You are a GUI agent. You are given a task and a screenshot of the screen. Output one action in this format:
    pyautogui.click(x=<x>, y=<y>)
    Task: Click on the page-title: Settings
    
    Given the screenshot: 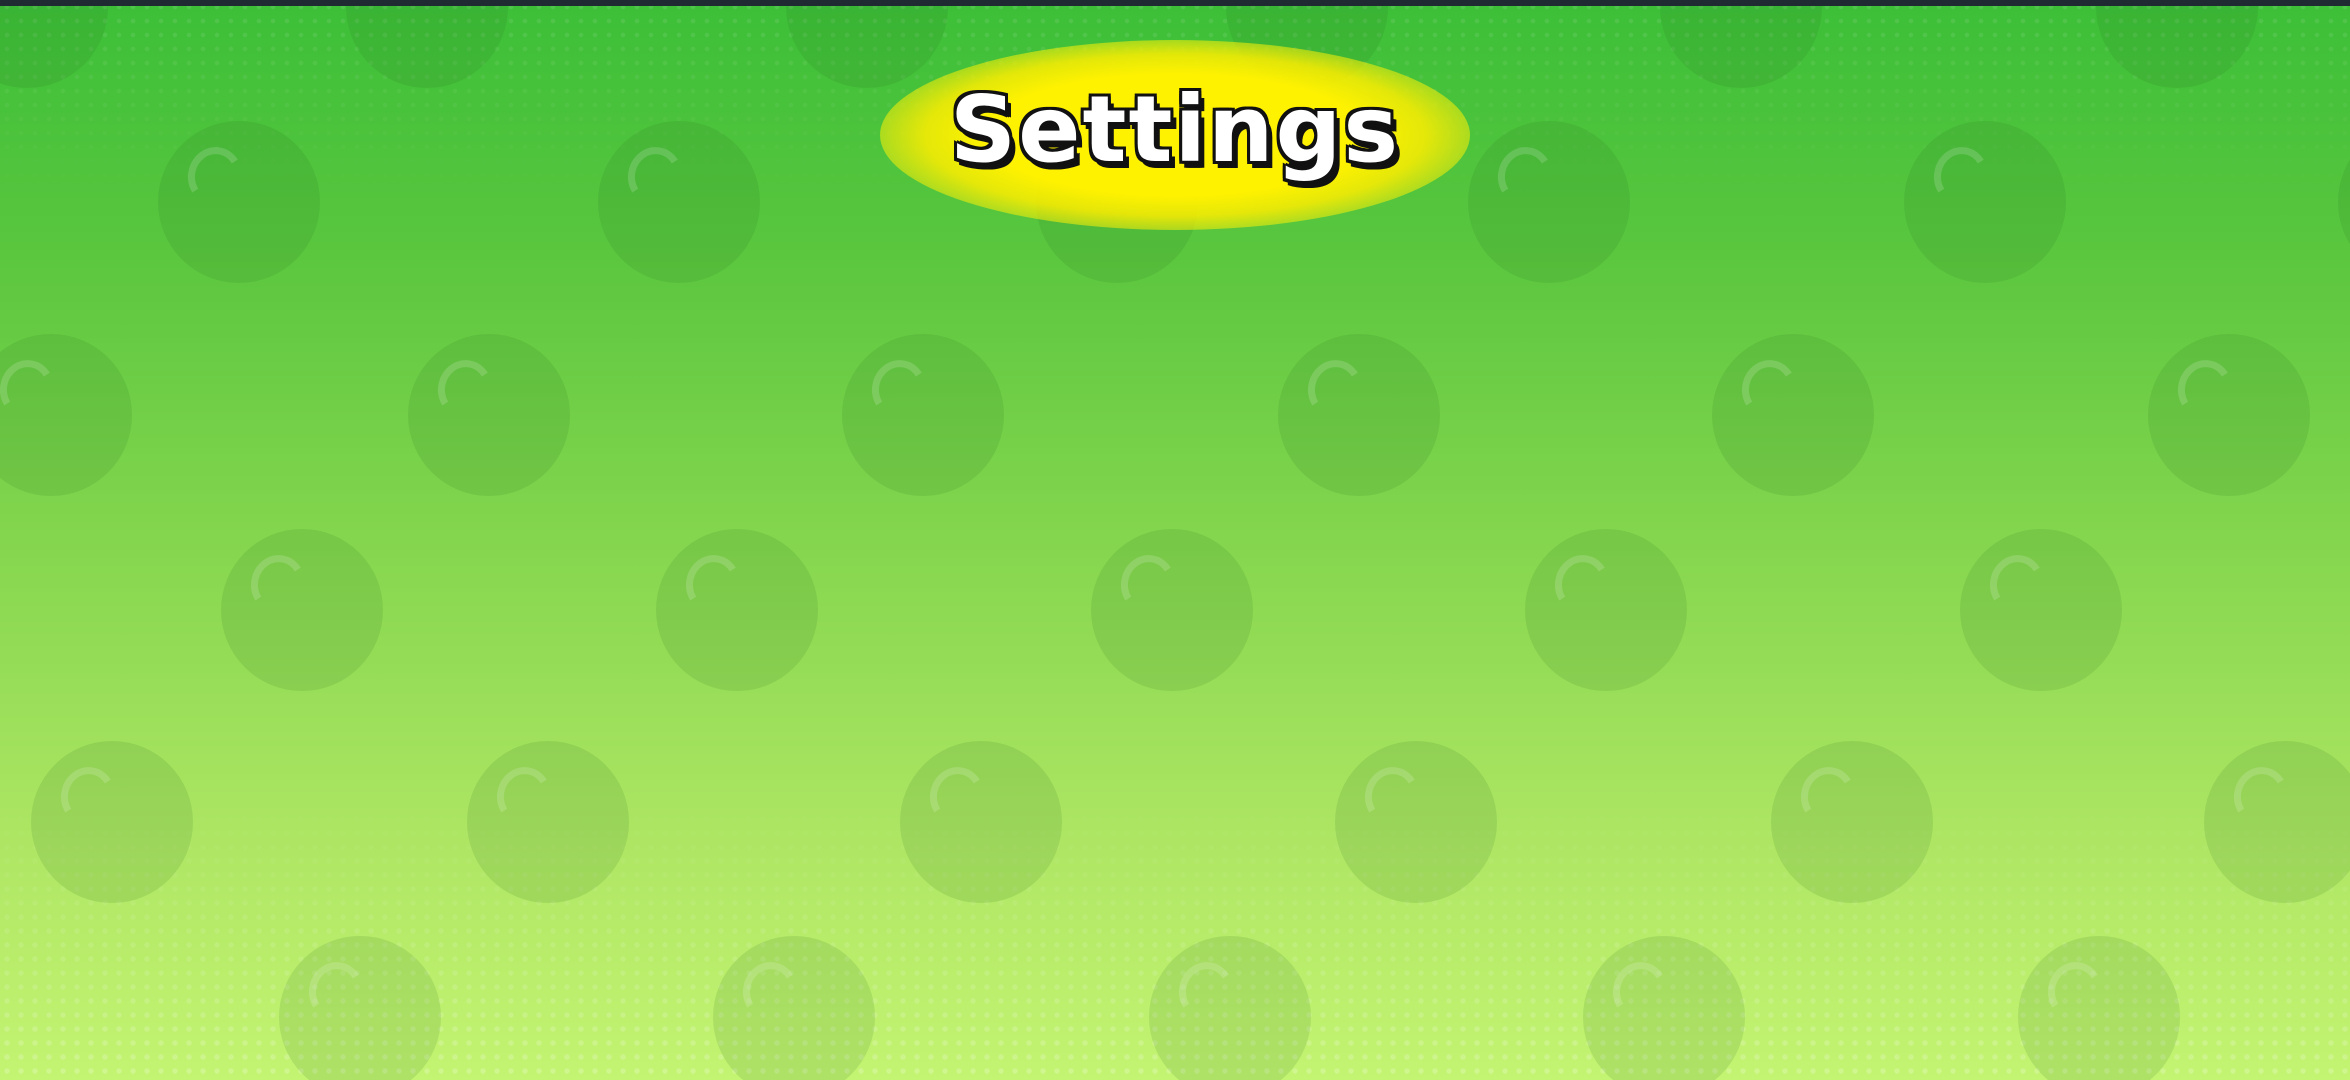 What is the action you would take?
    pyautogui.click(x=1175, y=129)
    